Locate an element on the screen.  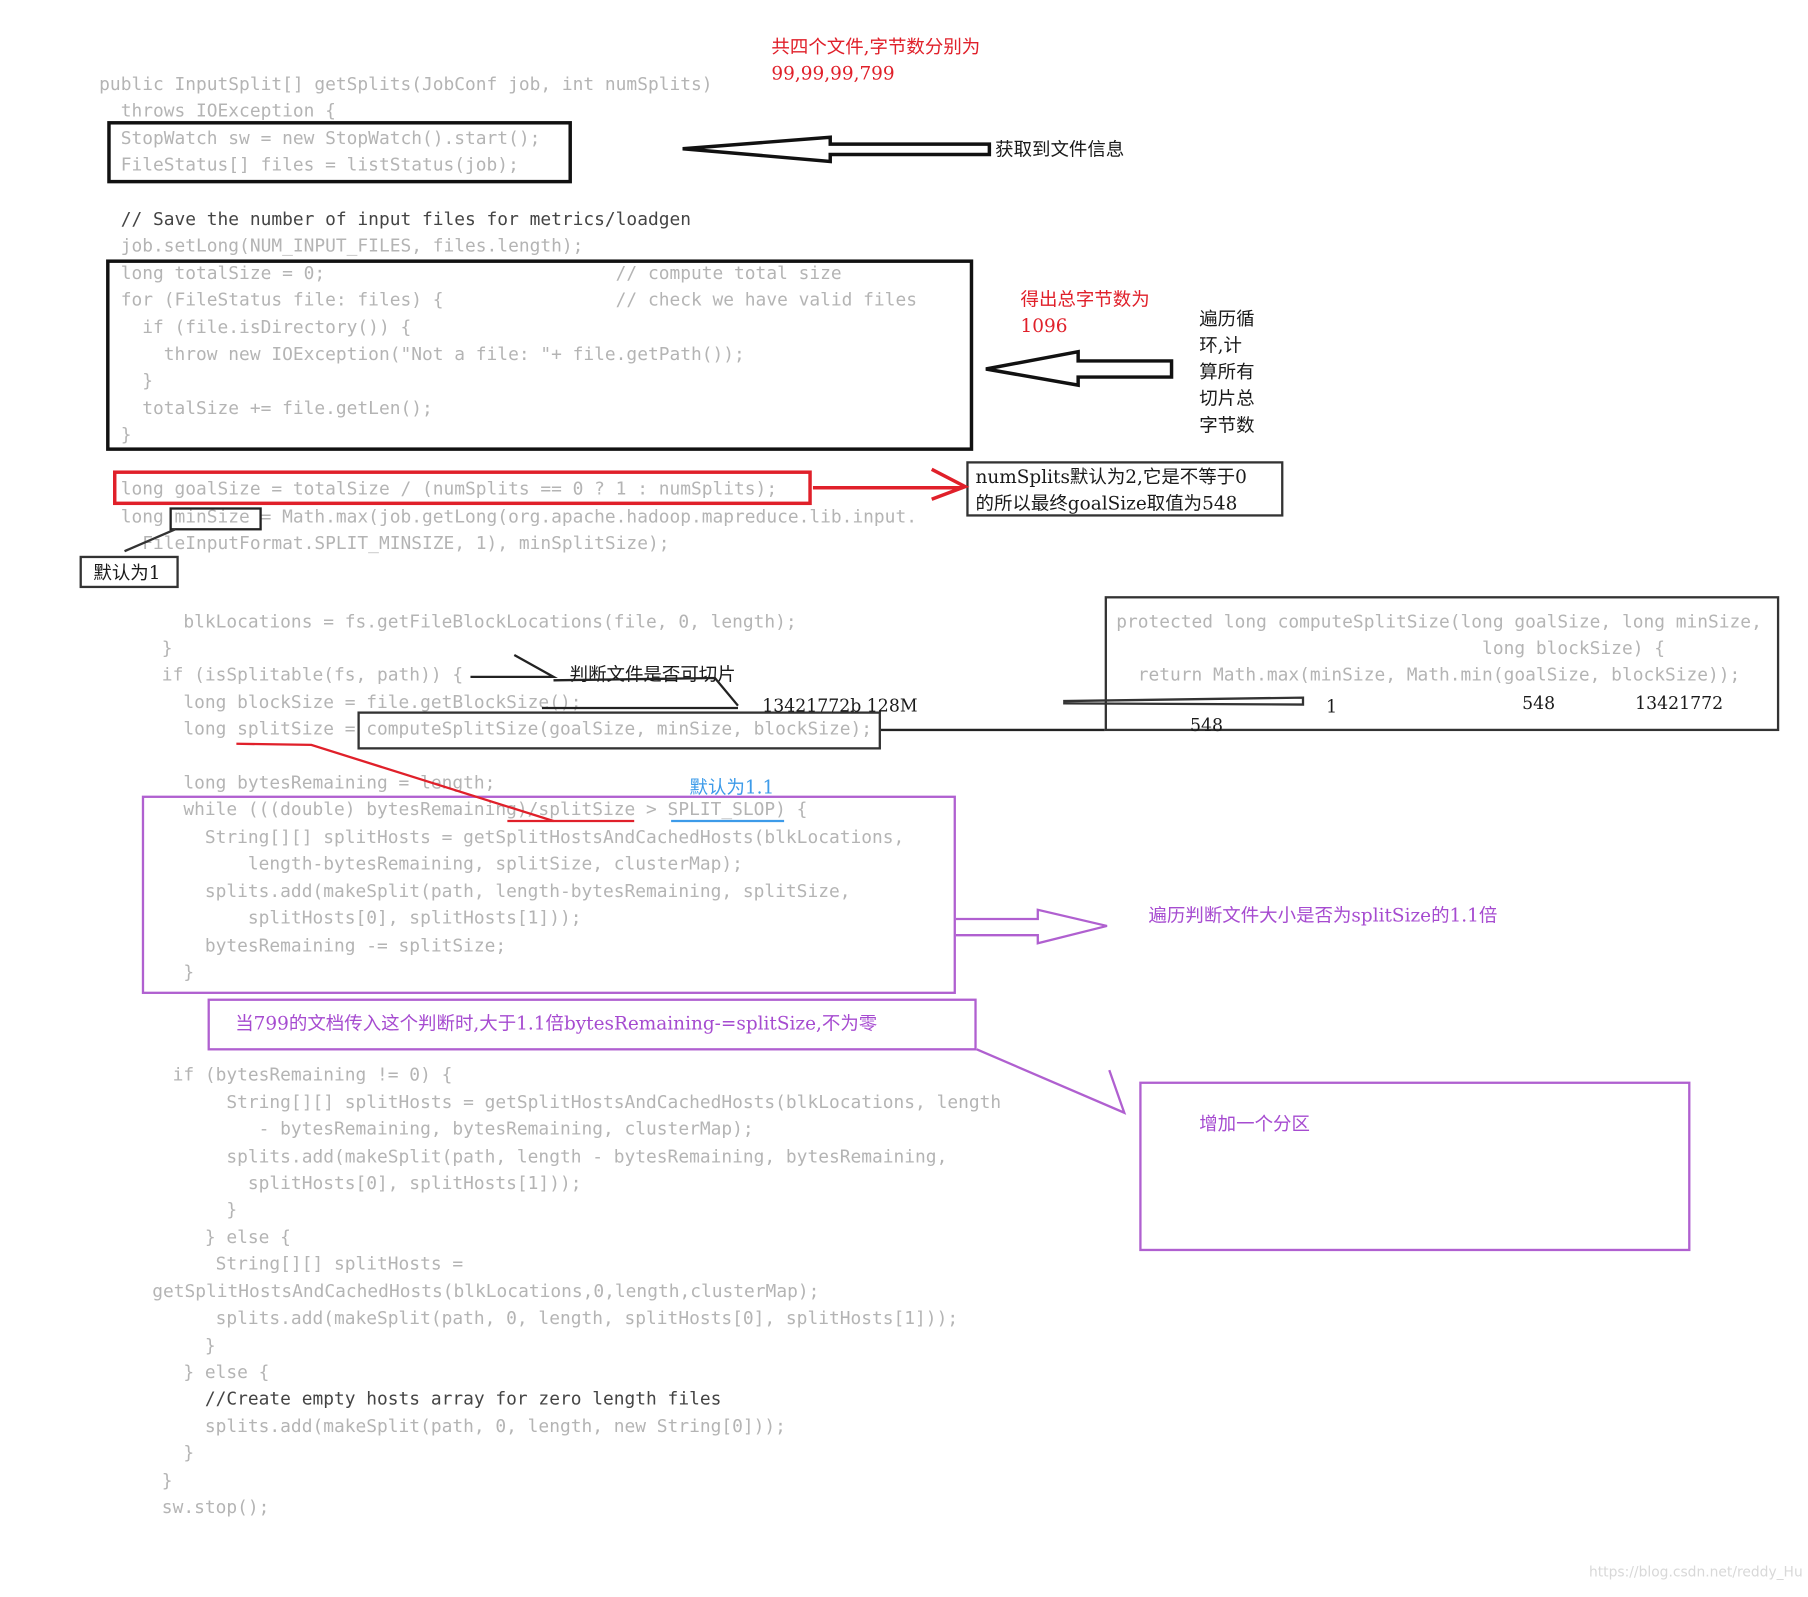
code-line-19: if (isSplitable(fs, path)) { is located at coordinates (291, 674).